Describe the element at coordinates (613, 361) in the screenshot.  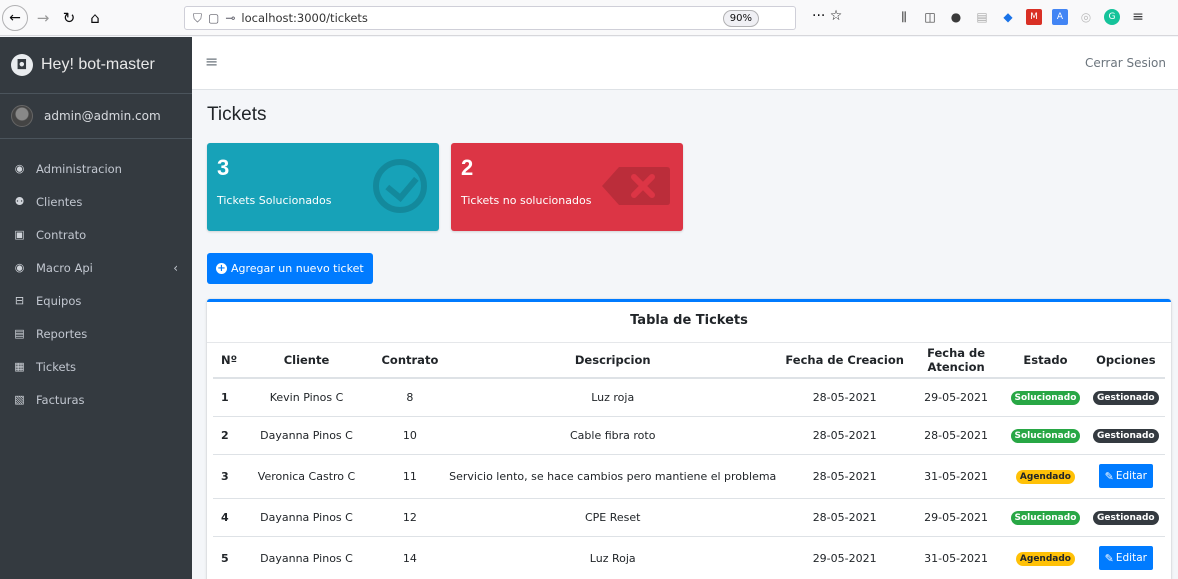
I see `col-header: Descripcion` at that location.